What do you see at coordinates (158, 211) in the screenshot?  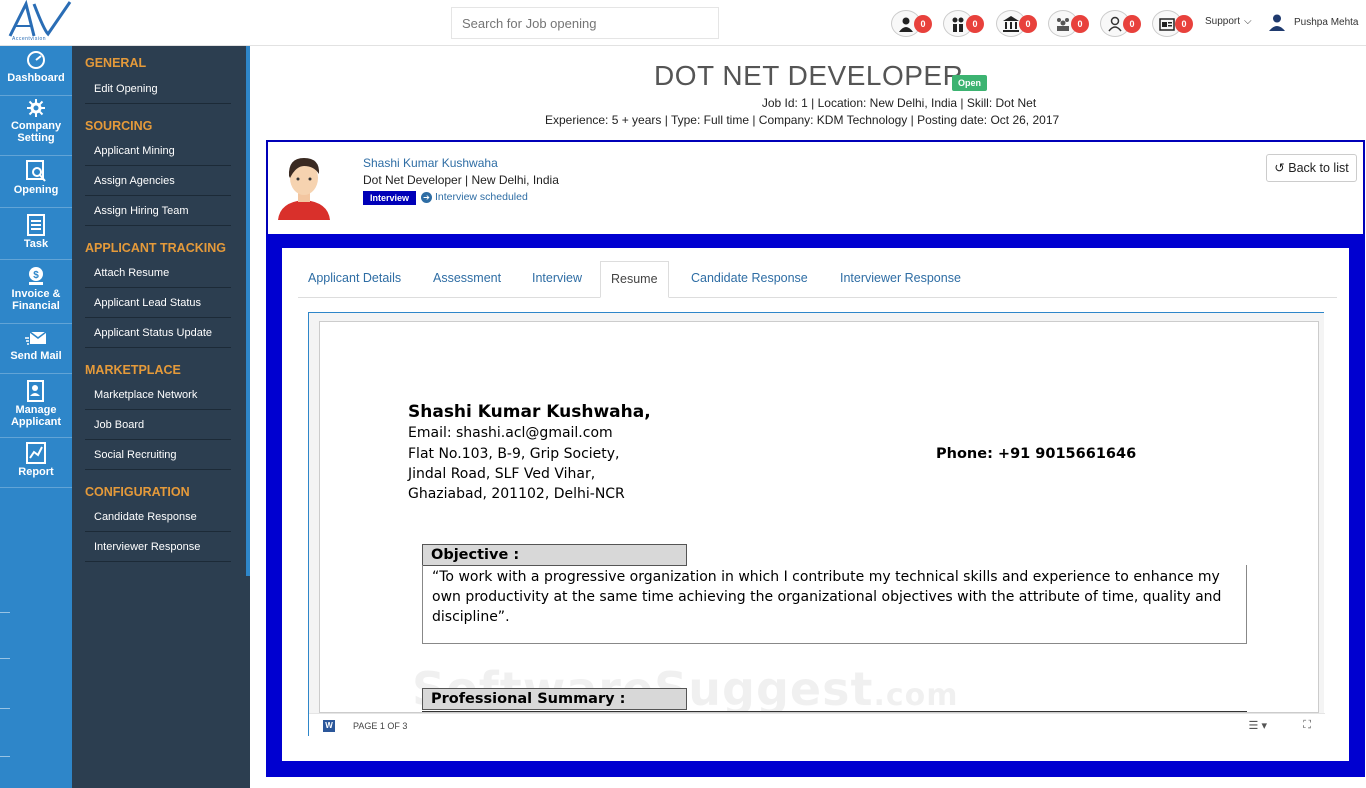 I see `menu-item-assign-hiring-team: Assign Hiring Team` at bounding box center [158, 211].